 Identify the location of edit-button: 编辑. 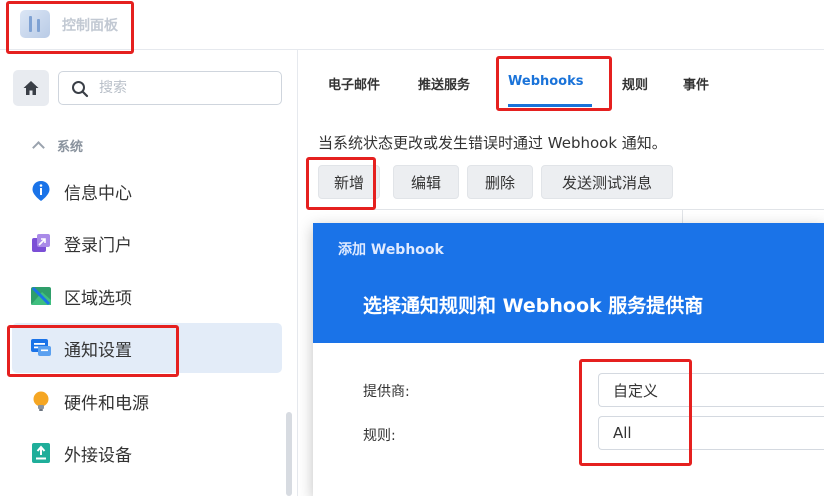
(426, 182).